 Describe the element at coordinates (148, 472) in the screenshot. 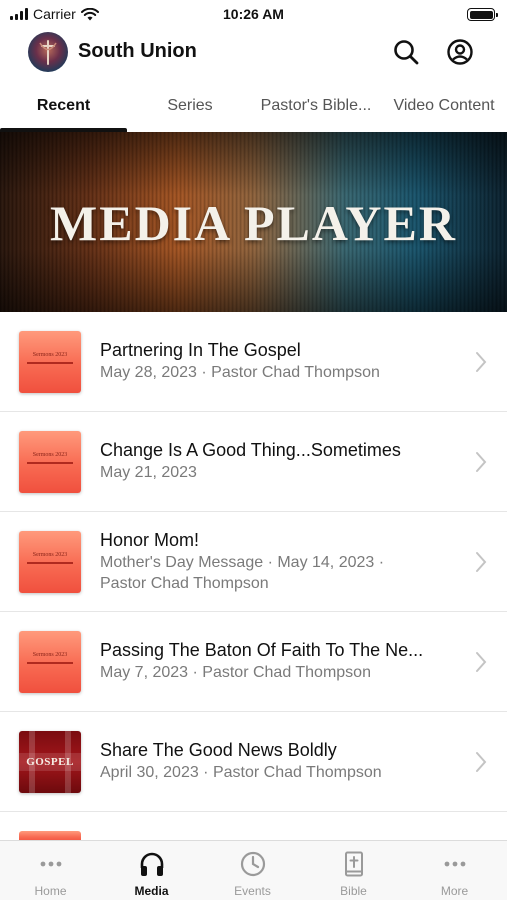

I see `media-subtitle: May 21, 2023` at that location.